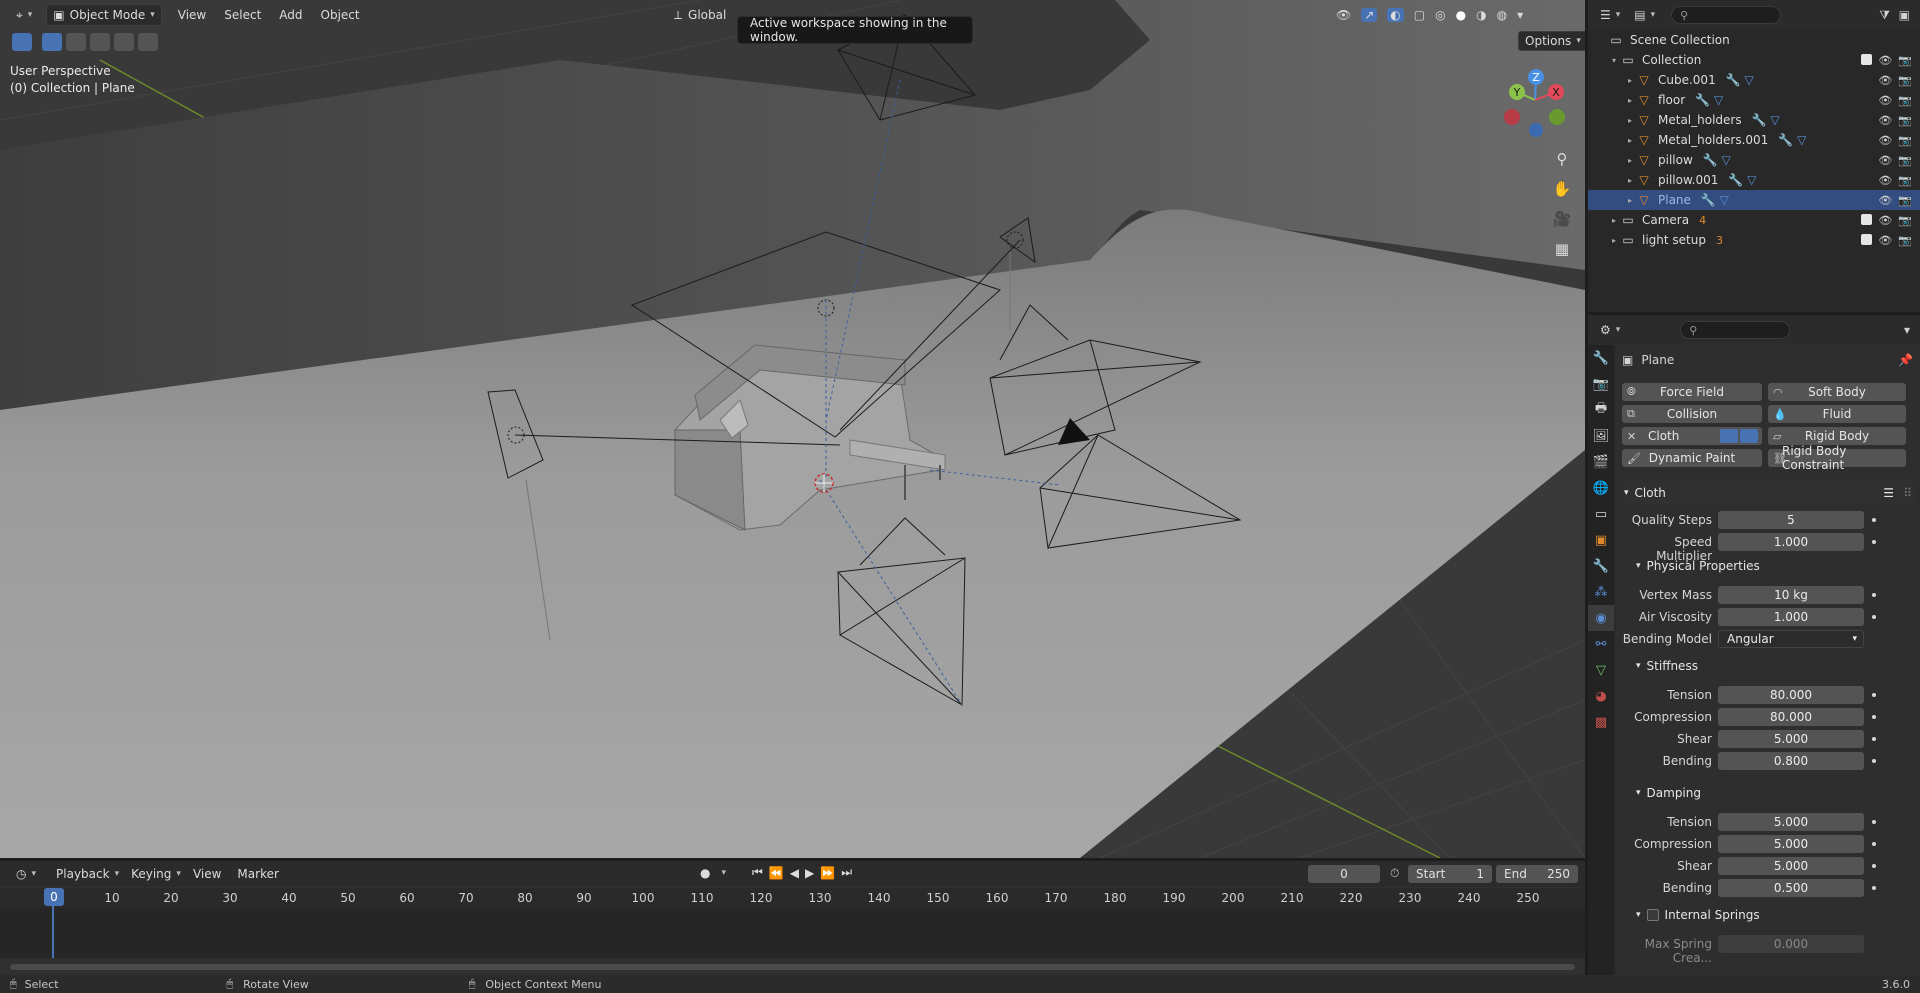 This screenshot has width=1920, height=993. What do you see at coordinates (1605, 15) in the screenshot?
I see `outliner-editor-type-icon: ☰` at bounding box center [1605, 15].